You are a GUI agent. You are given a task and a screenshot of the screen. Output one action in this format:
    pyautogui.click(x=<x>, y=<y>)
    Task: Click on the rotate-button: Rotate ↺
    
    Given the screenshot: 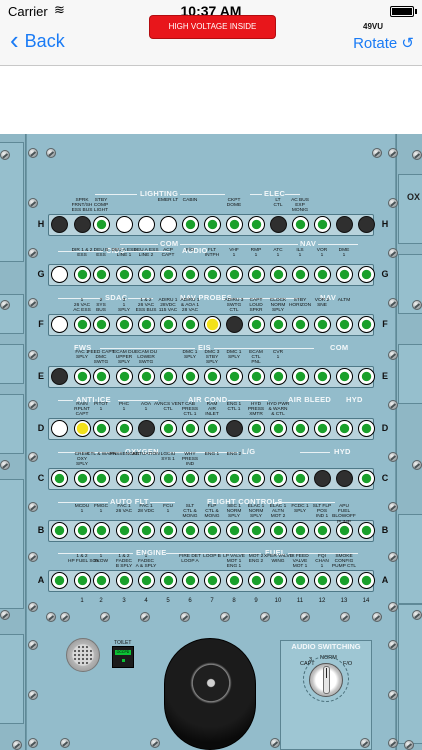 What is the action you would take?
    pyautogui.click(x=383, y=43)
    